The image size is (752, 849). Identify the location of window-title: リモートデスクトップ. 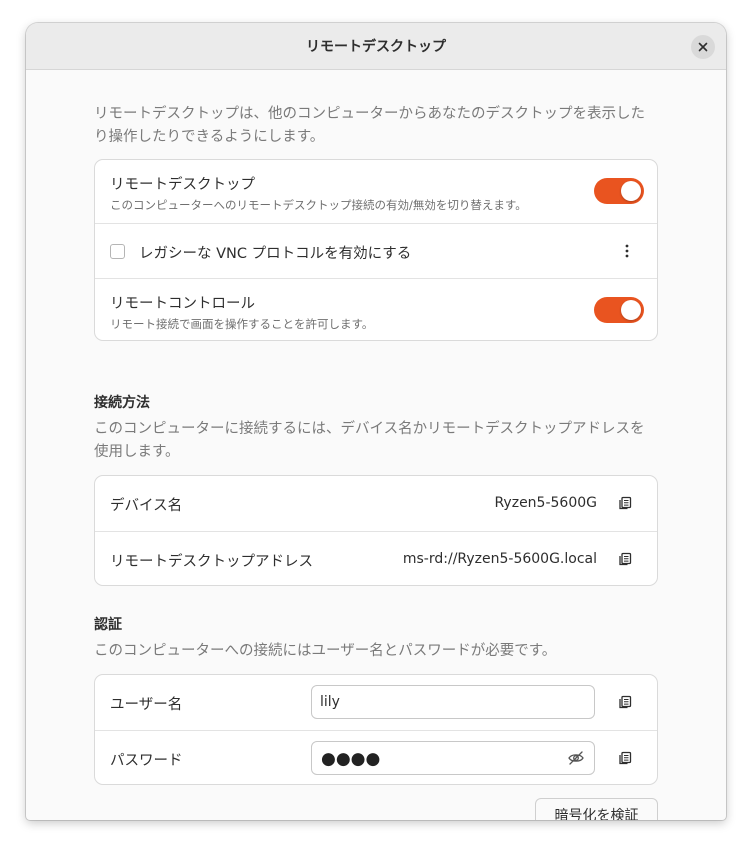
(376, 47).